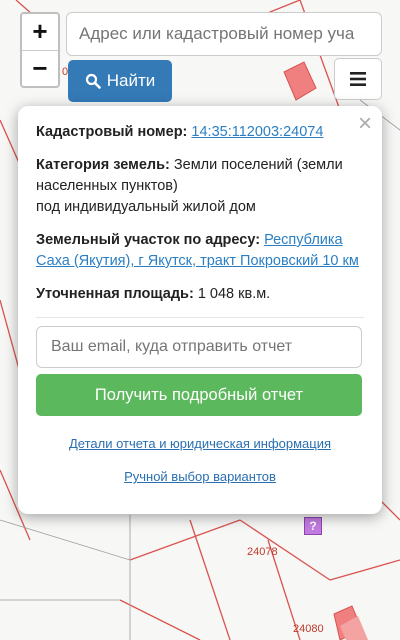 The width and height of the screenshot is (400, 640). I want to click on cadastral-number-row: Кадастровый номер: 14:35:112003:24074, so click(200, 132).